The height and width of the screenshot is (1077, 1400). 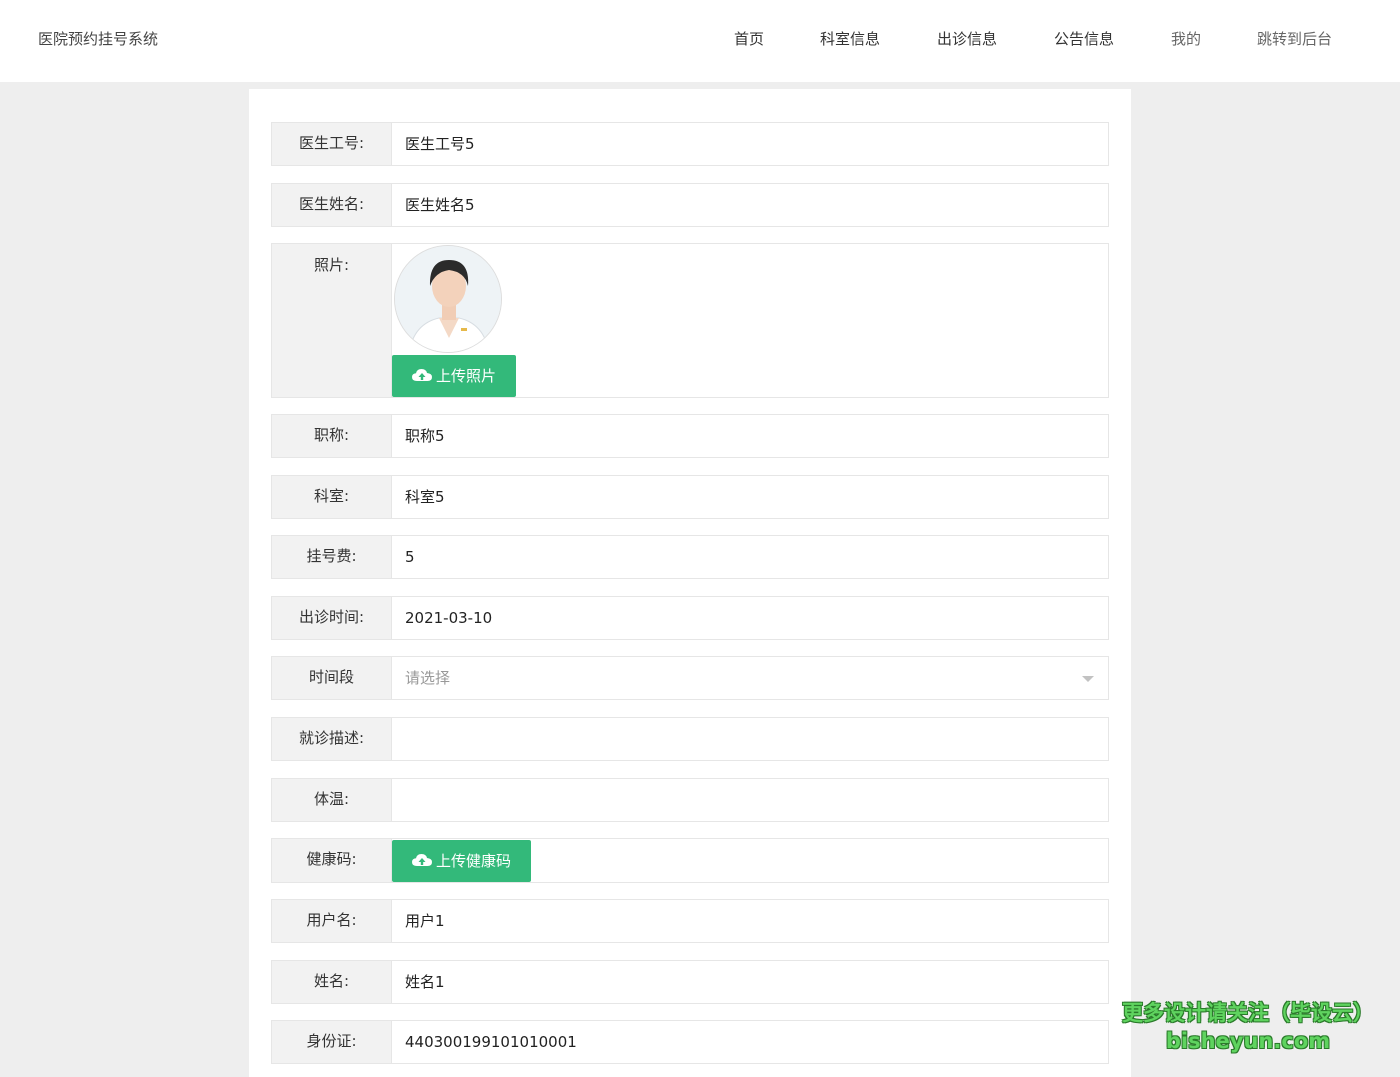 I want to click on time-slot-select: 请选择, so click(x=750, y=678).